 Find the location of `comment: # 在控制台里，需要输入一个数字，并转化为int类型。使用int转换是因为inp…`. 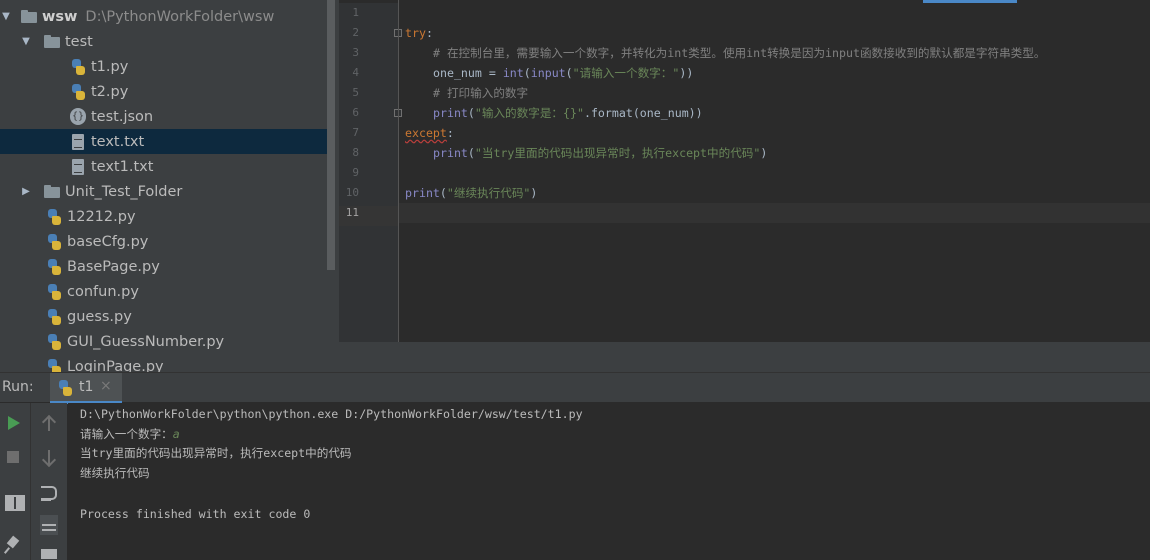

comment: # 在控制台里，需要输入一个数字，并转化为int类型。使用int转换是因为inp… is located at coordinates (739, 53).